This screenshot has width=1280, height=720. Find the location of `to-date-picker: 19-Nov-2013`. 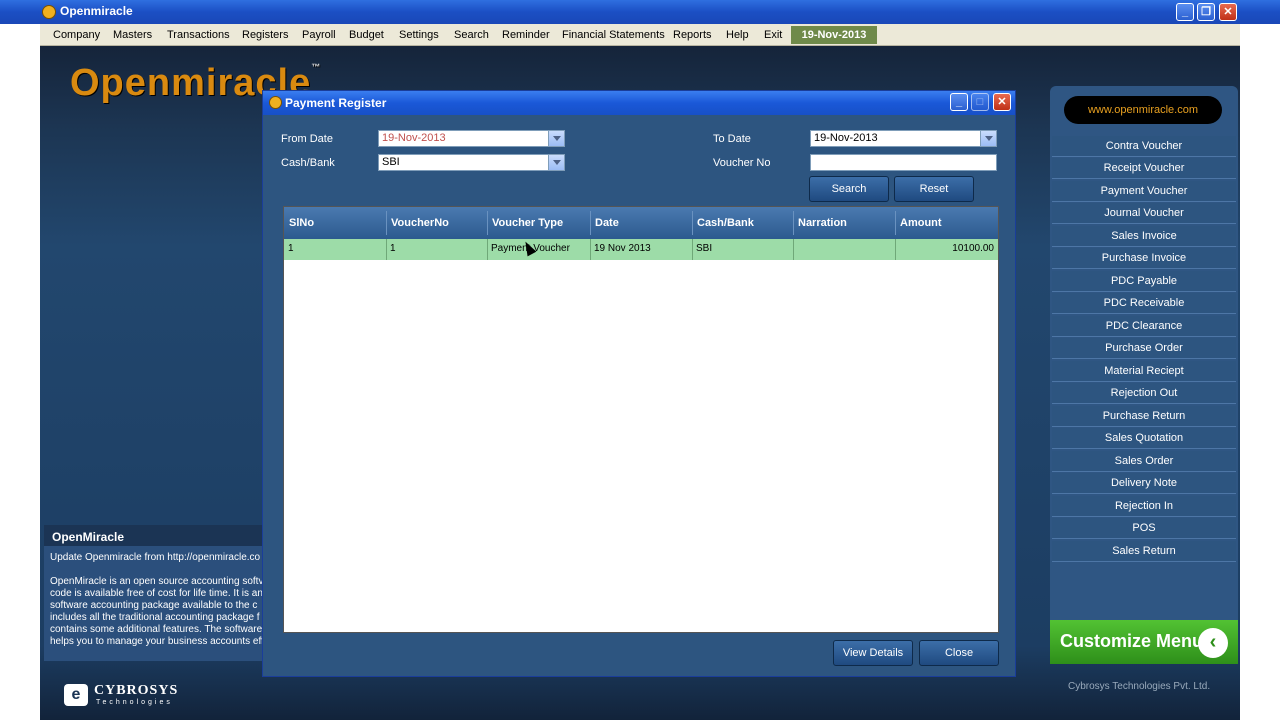

to-date-picker: 19-Nov-2013 is located at coordinates (903, 138).